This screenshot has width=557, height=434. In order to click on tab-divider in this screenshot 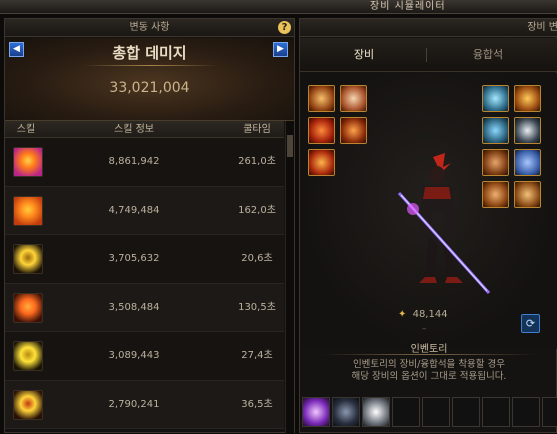, I will do `click(426, 55)`.